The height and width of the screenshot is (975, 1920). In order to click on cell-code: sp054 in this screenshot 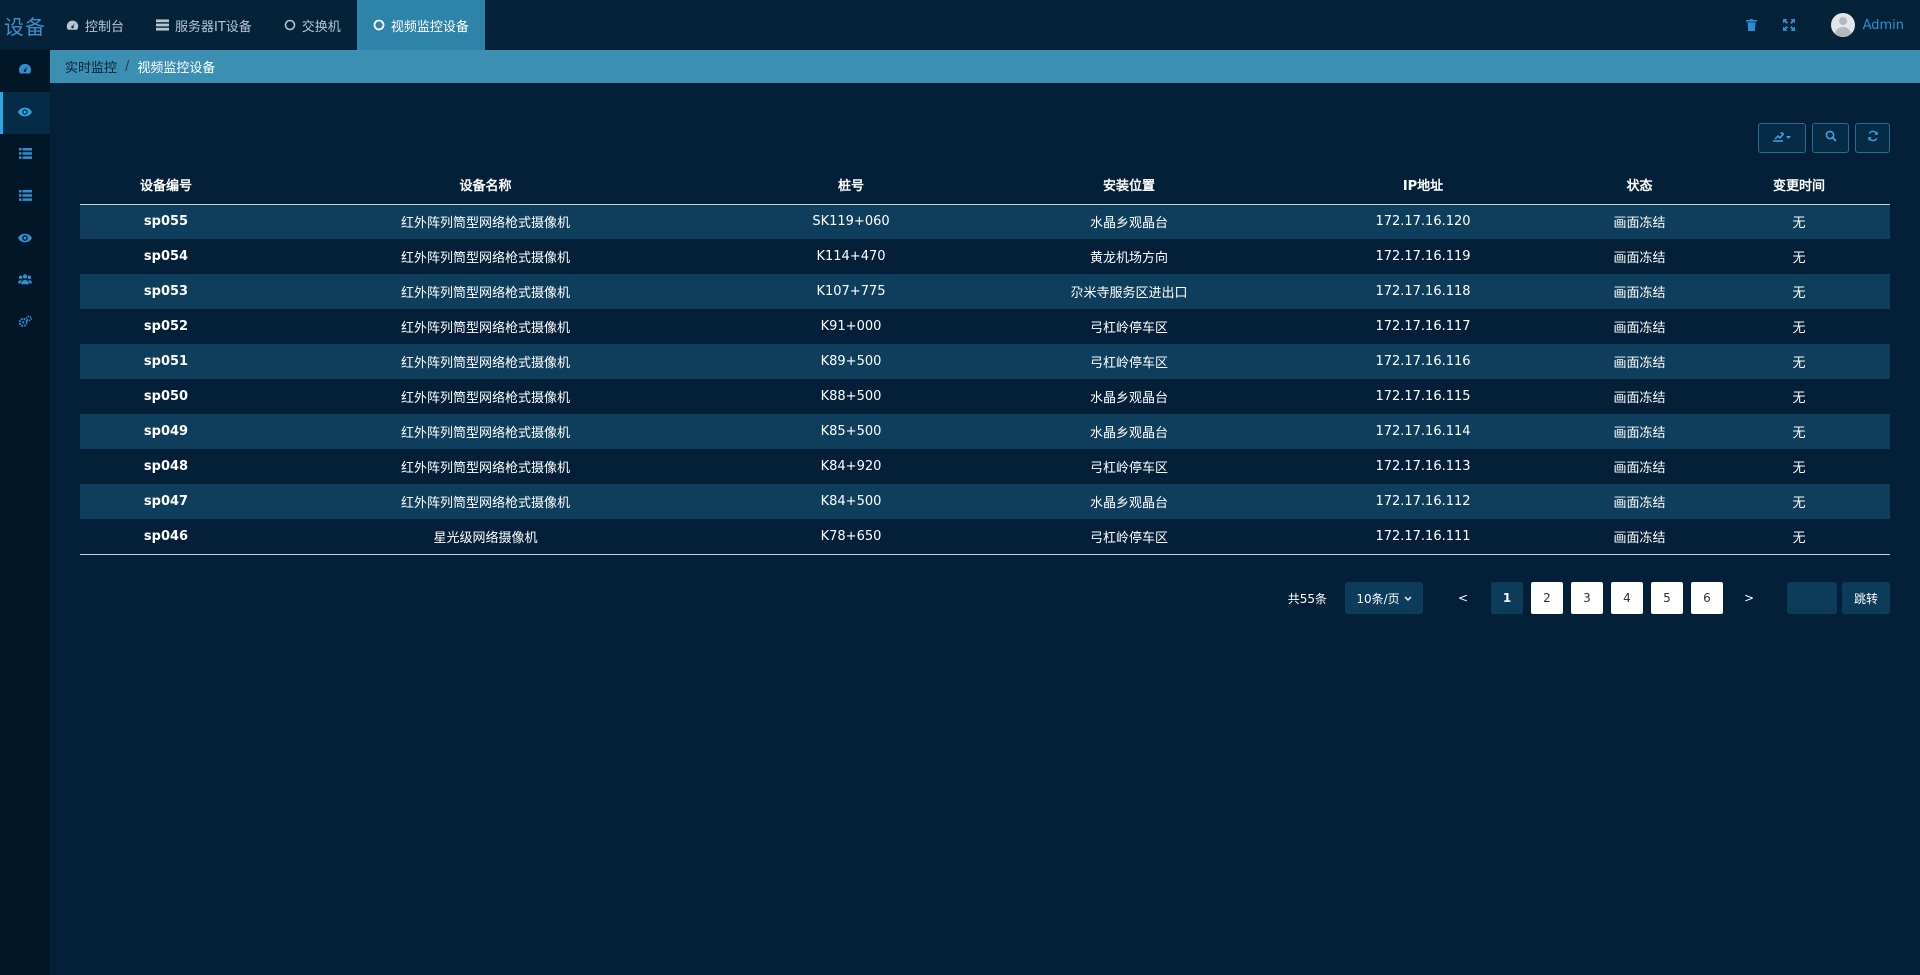, I will do `click(166, 256)`.